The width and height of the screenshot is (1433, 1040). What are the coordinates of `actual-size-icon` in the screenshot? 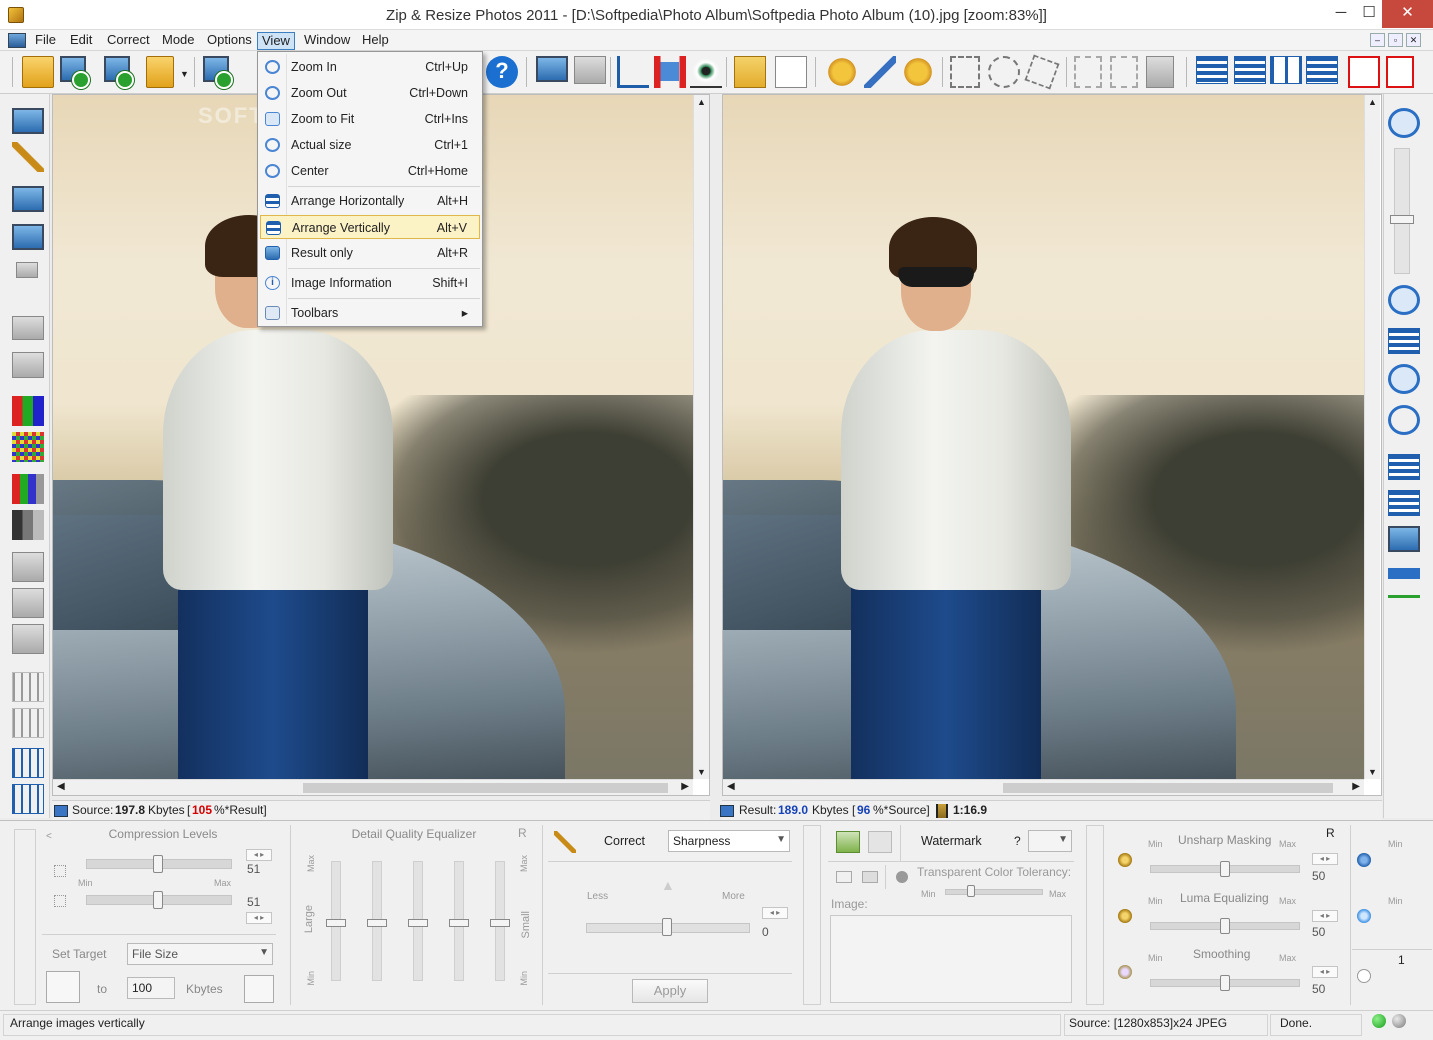 It's located at (1404, 379).